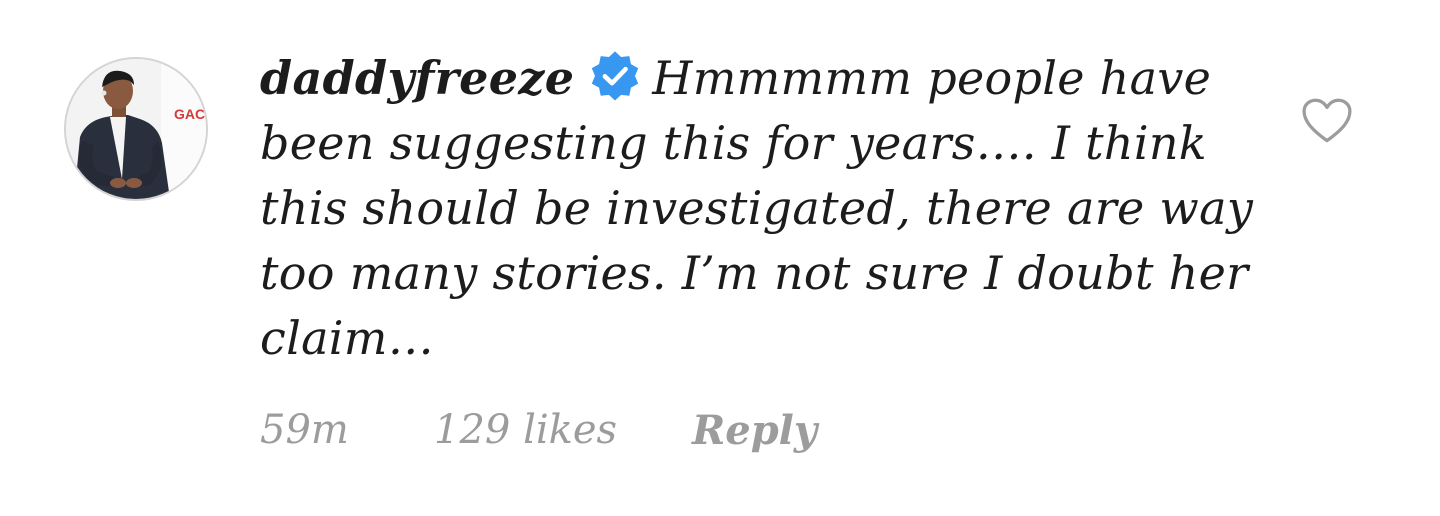 The width and height of the screenshot is (1440, 516). Describe the element at coordinates (1327, 121) in the screenshot. I see `heart-outline-icon` at that location.